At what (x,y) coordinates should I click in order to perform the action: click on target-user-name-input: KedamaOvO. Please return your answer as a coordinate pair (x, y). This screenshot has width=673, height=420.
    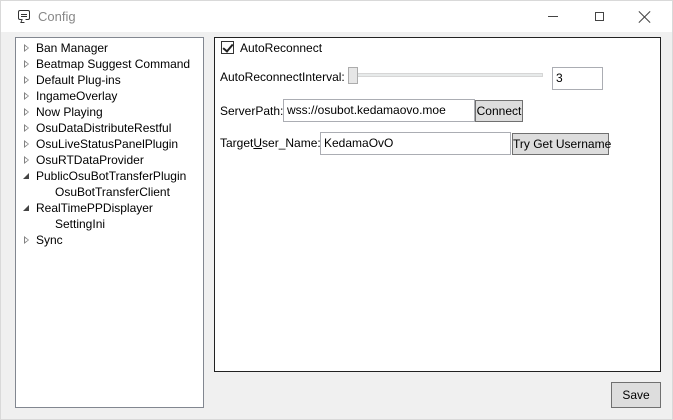
    Looking at the image, I should click on (415, 143).